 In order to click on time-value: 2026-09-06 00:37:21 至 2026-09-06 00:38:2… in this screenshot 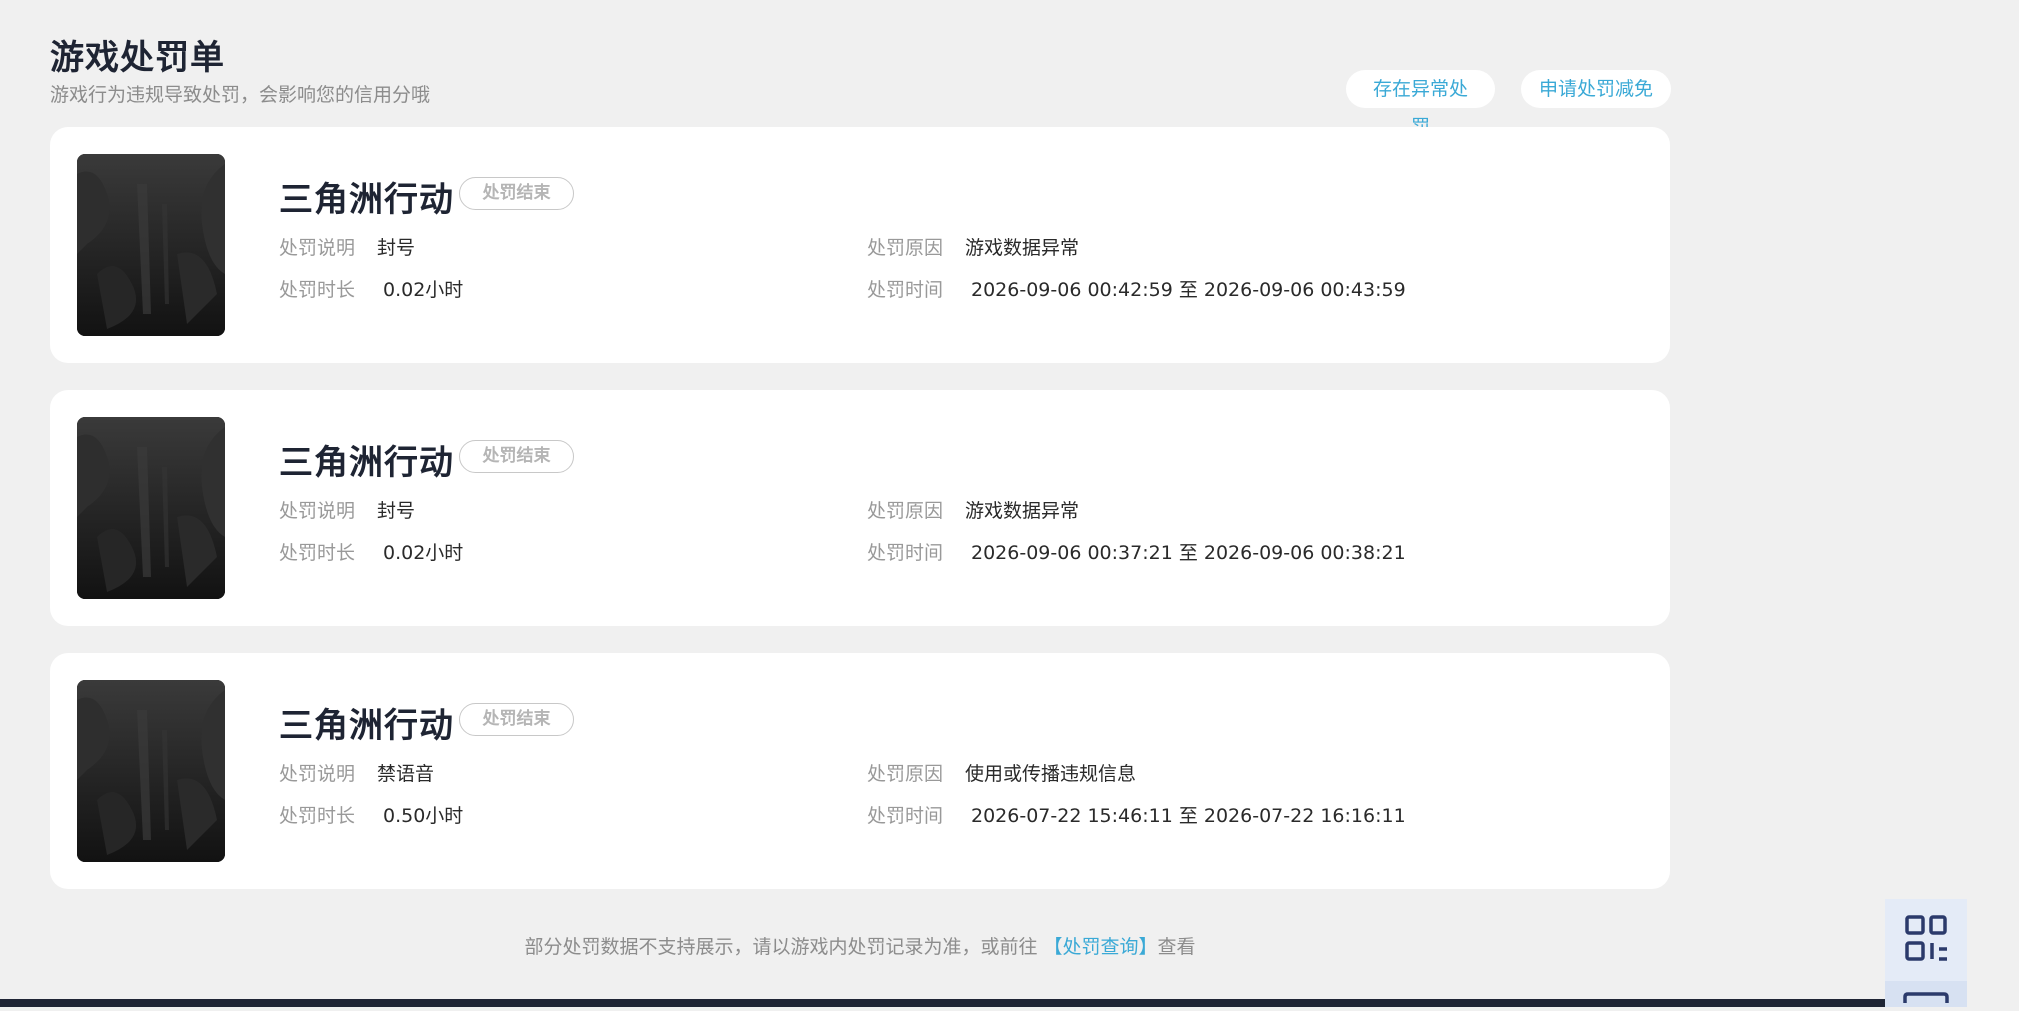, I will do `click(1188, 553)`.